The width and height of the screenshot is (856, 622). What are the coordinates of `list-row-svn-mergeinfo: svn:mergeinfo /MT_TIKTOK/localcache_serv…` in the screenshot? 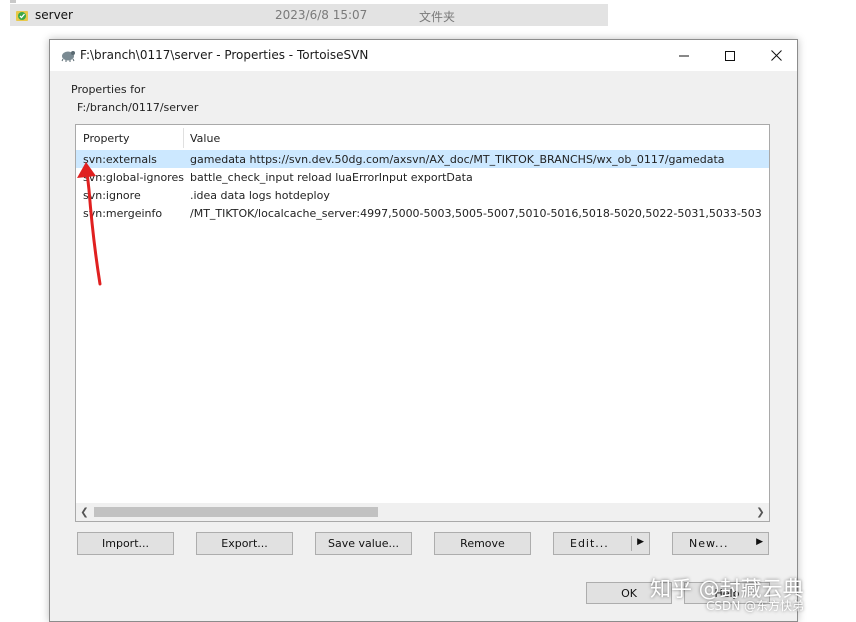 It's located at (422, 213).